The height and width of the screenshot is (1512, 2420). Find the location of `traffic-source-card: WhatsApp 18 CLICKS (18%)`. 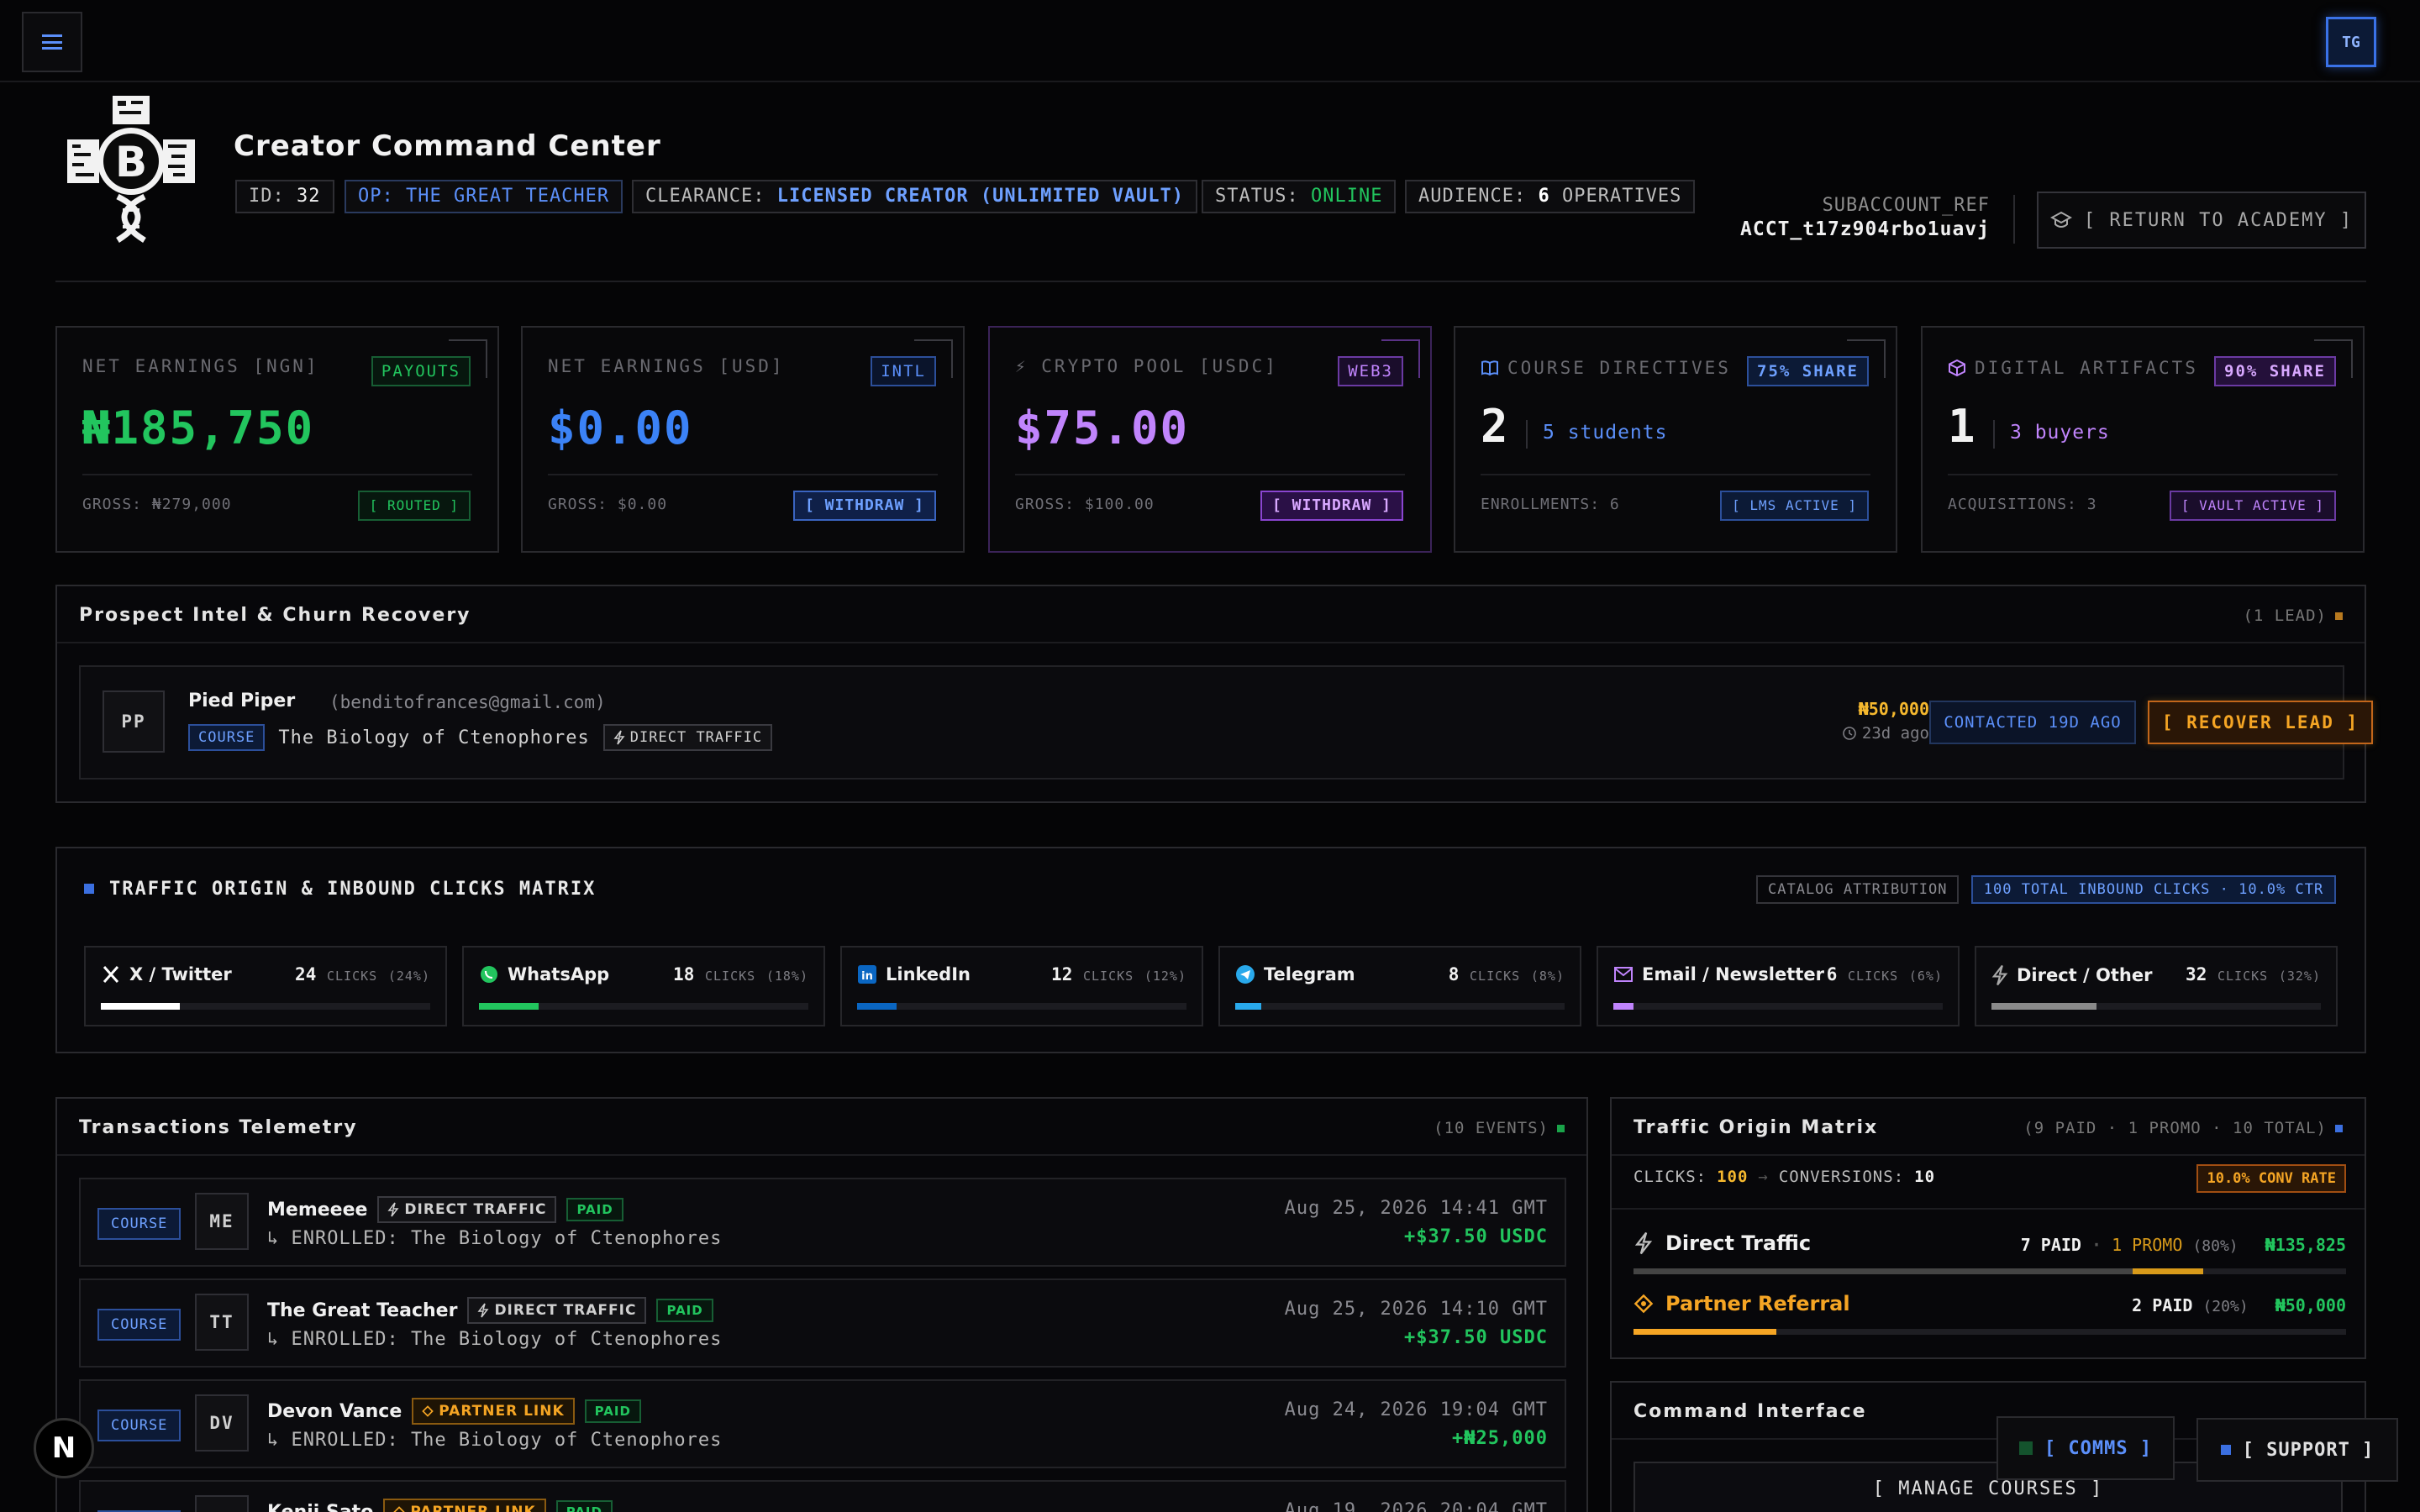

traffic-source-card: WhatsApp 18 CLICKS (18%) is located at coordinates (643, 986).